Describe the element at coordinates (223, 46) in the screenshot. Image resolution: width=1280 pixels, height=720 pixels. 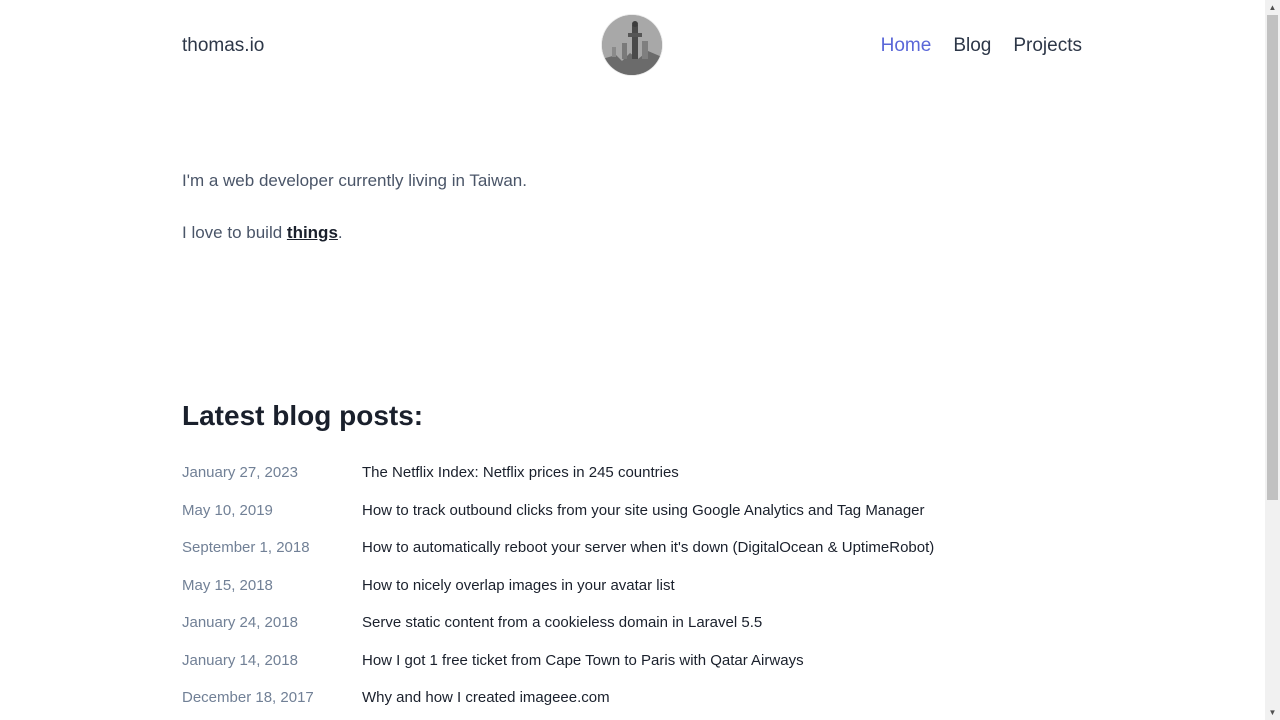
I see `brand-link: thomas.io` at that location.